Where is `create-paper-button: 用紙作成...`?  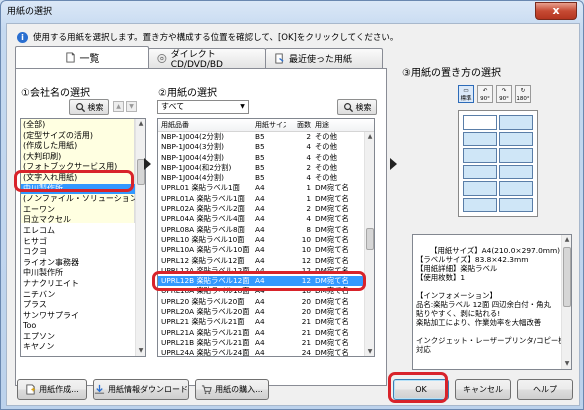
create-paper-button: 用紙作成... is located at coordinates (52, 389).